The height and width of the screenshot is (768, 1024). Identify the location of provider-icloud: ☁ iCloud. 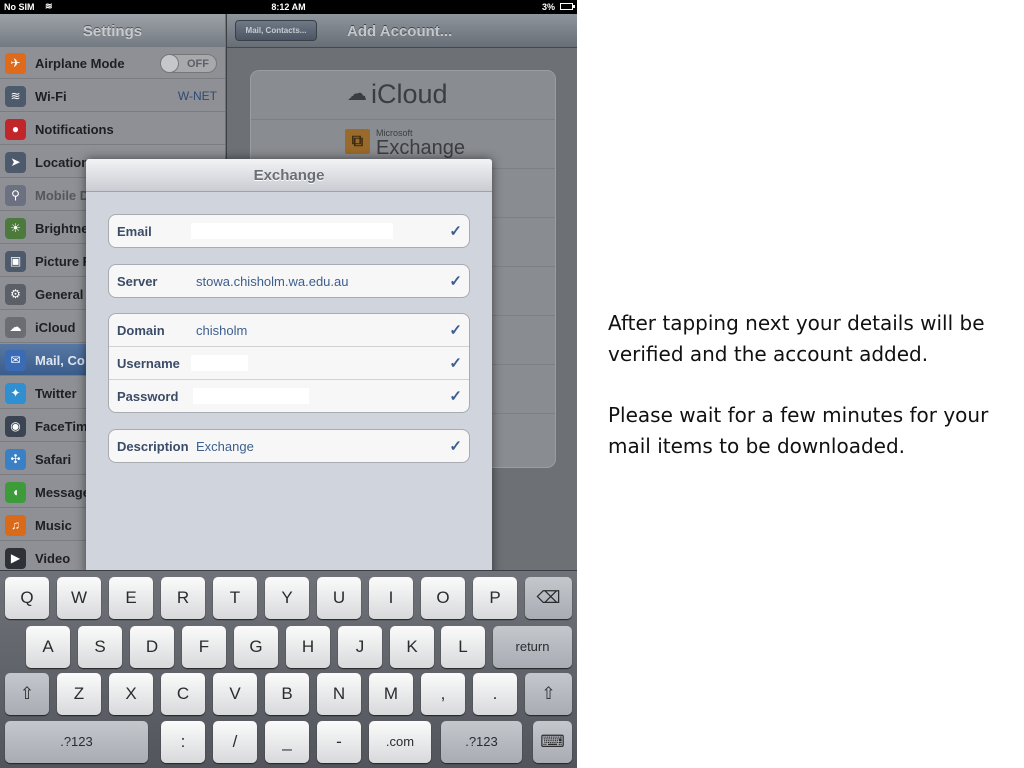
(403, 95).